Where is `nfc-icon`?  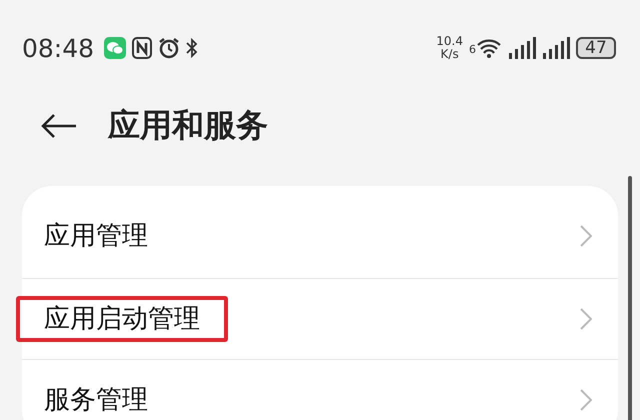
nfc-icon is located at coordinates (142, 48).